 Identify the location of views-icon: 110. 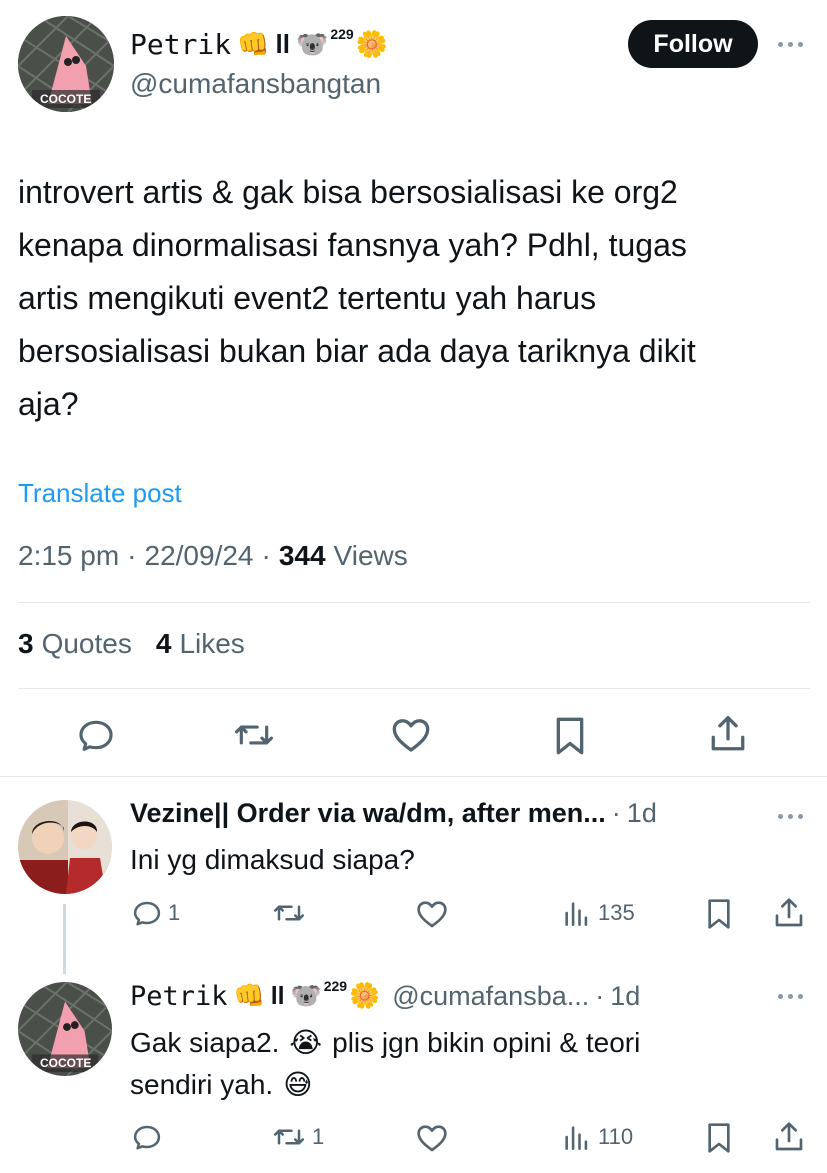
(597, 1137).